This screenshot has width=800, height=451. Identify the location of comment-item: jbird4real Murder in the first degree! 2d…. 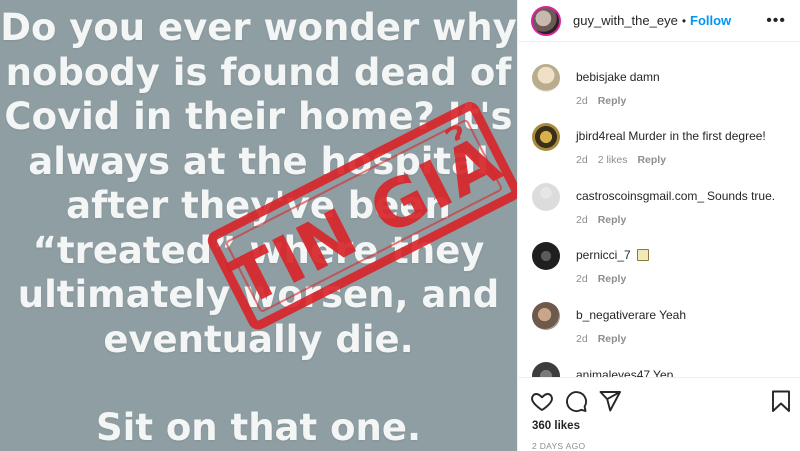
(662, 148).